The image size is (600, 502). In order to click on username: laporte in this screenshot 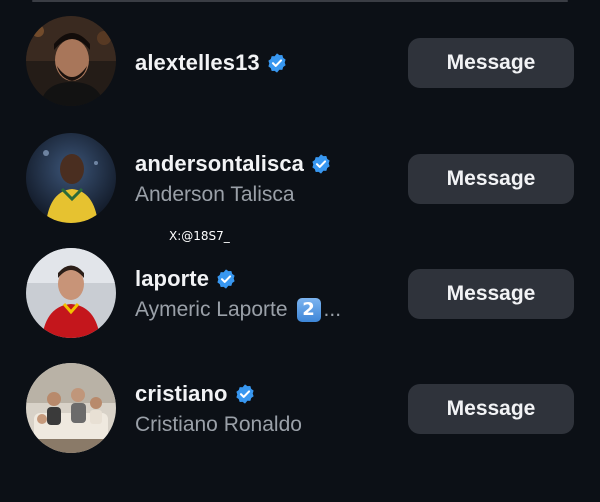, I will do `click(172, 279)`.